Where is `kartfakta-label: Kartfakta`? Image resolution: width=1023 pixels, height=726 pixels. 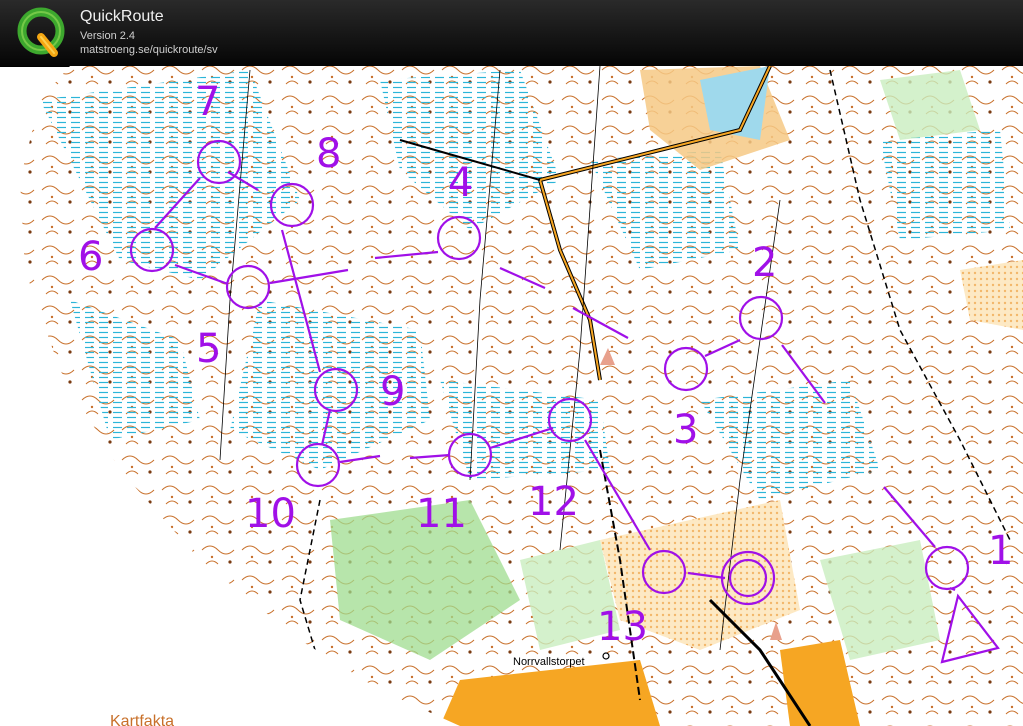 kartfakta-label: Kartfakta is located at coordinates (142, 719).